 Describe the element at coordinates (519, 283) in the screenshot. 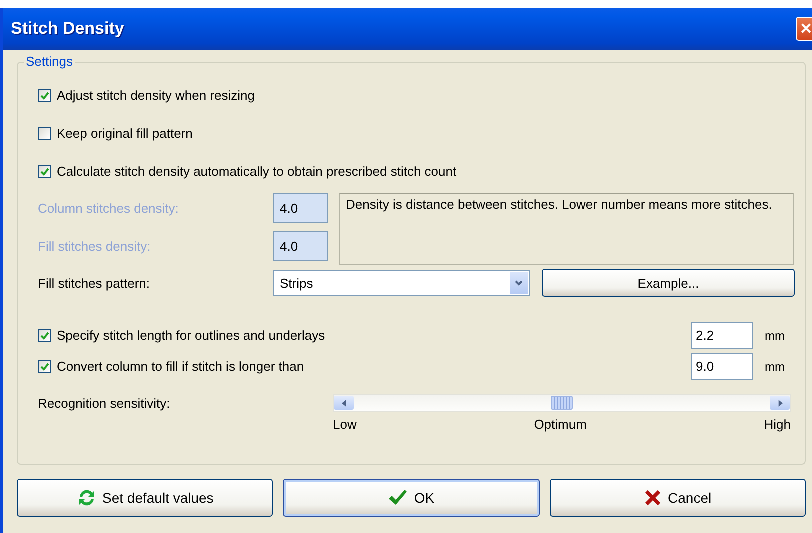

I see `chevron-down-icon` at that location.